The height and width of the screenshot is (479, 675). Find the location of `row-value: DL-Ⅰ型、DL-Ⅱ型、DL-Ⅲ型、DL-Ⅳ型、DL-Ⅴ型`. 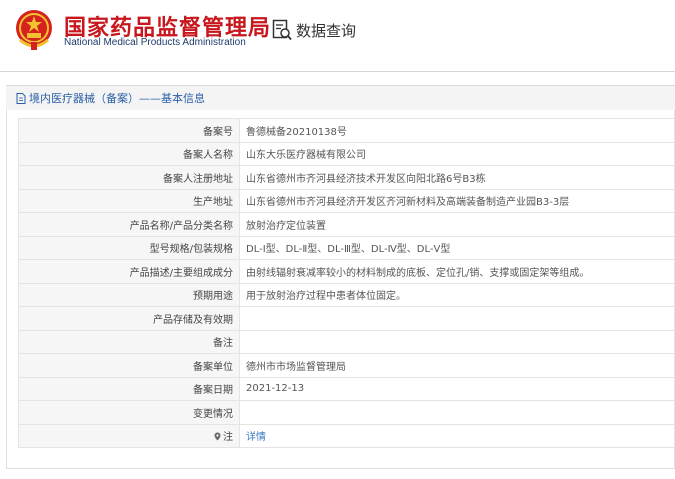

row-value: DL-Ⅰ型、DL-Ⅱ型、DL-Ⅲ型、DL-Ⅳ型、DL-Ⅴ型 is located at coordinates (457, 247).